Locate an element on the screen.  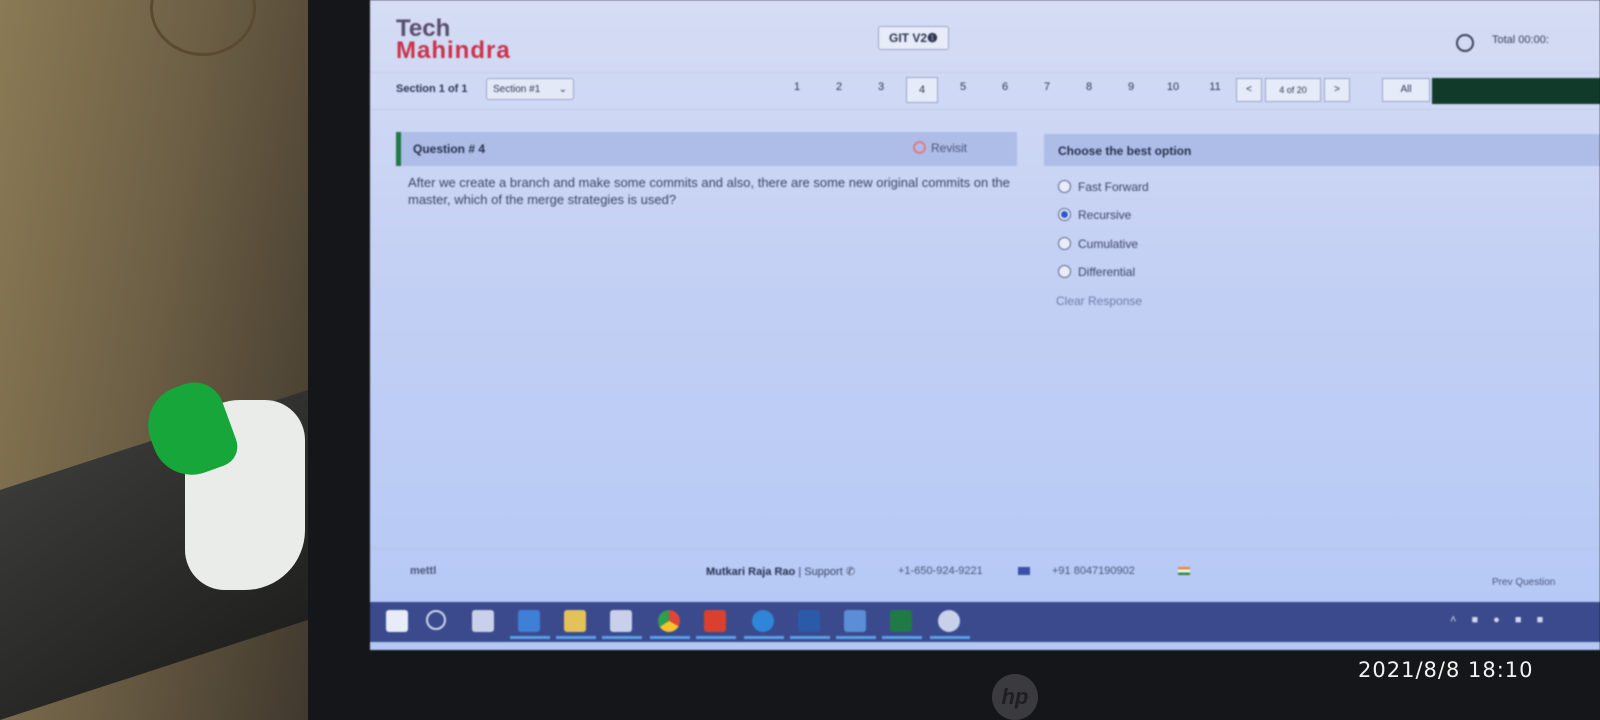
question-number-7: 7 is located at coordinates (1047, 87).